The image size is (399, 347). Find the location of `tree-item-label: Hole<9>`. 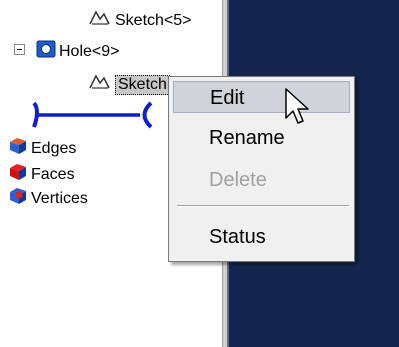

tree-item-label: Hole<9> is located at coordinates (89, 51).